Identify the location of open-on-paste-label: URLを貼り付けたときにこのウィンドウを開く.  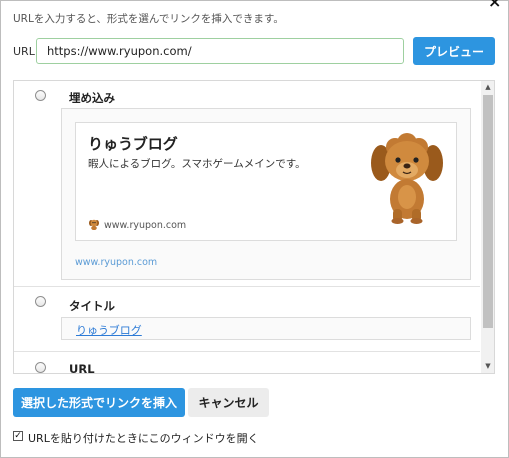
(143, 438).